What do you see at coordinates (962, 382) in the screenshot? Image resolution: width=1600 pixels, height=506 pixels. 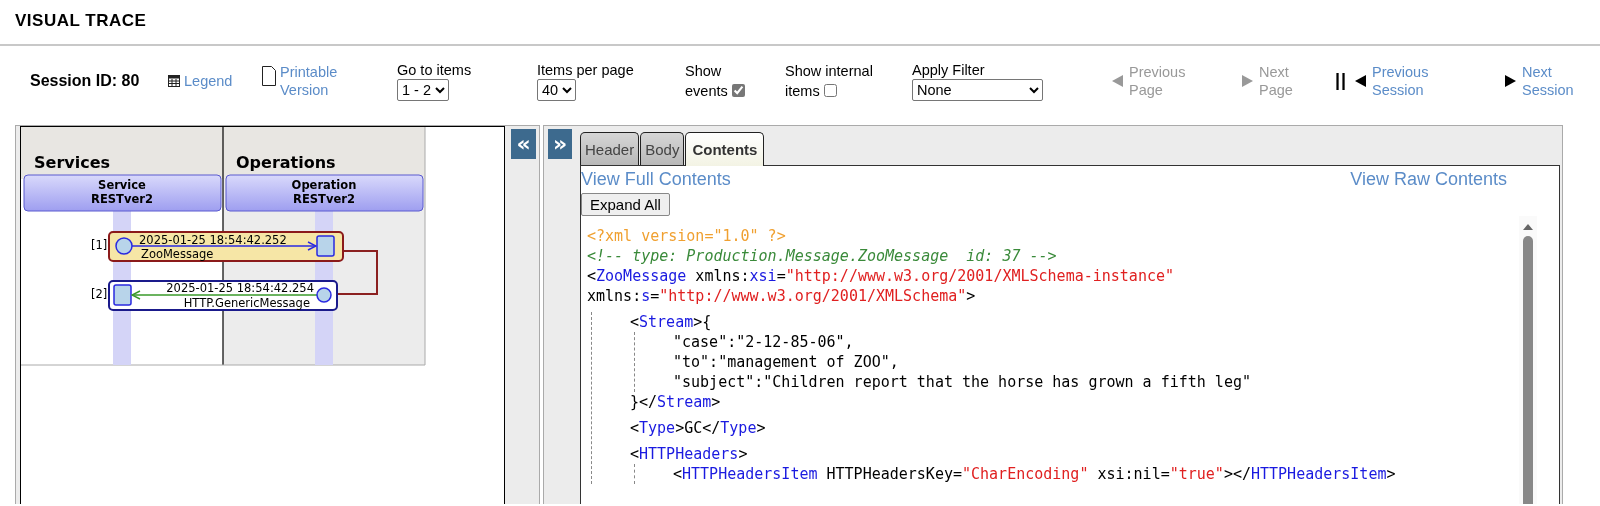 I see `code-line: "subject":"Children report that the horse has grown a fifth leg"` at bounding box center [962, 382].